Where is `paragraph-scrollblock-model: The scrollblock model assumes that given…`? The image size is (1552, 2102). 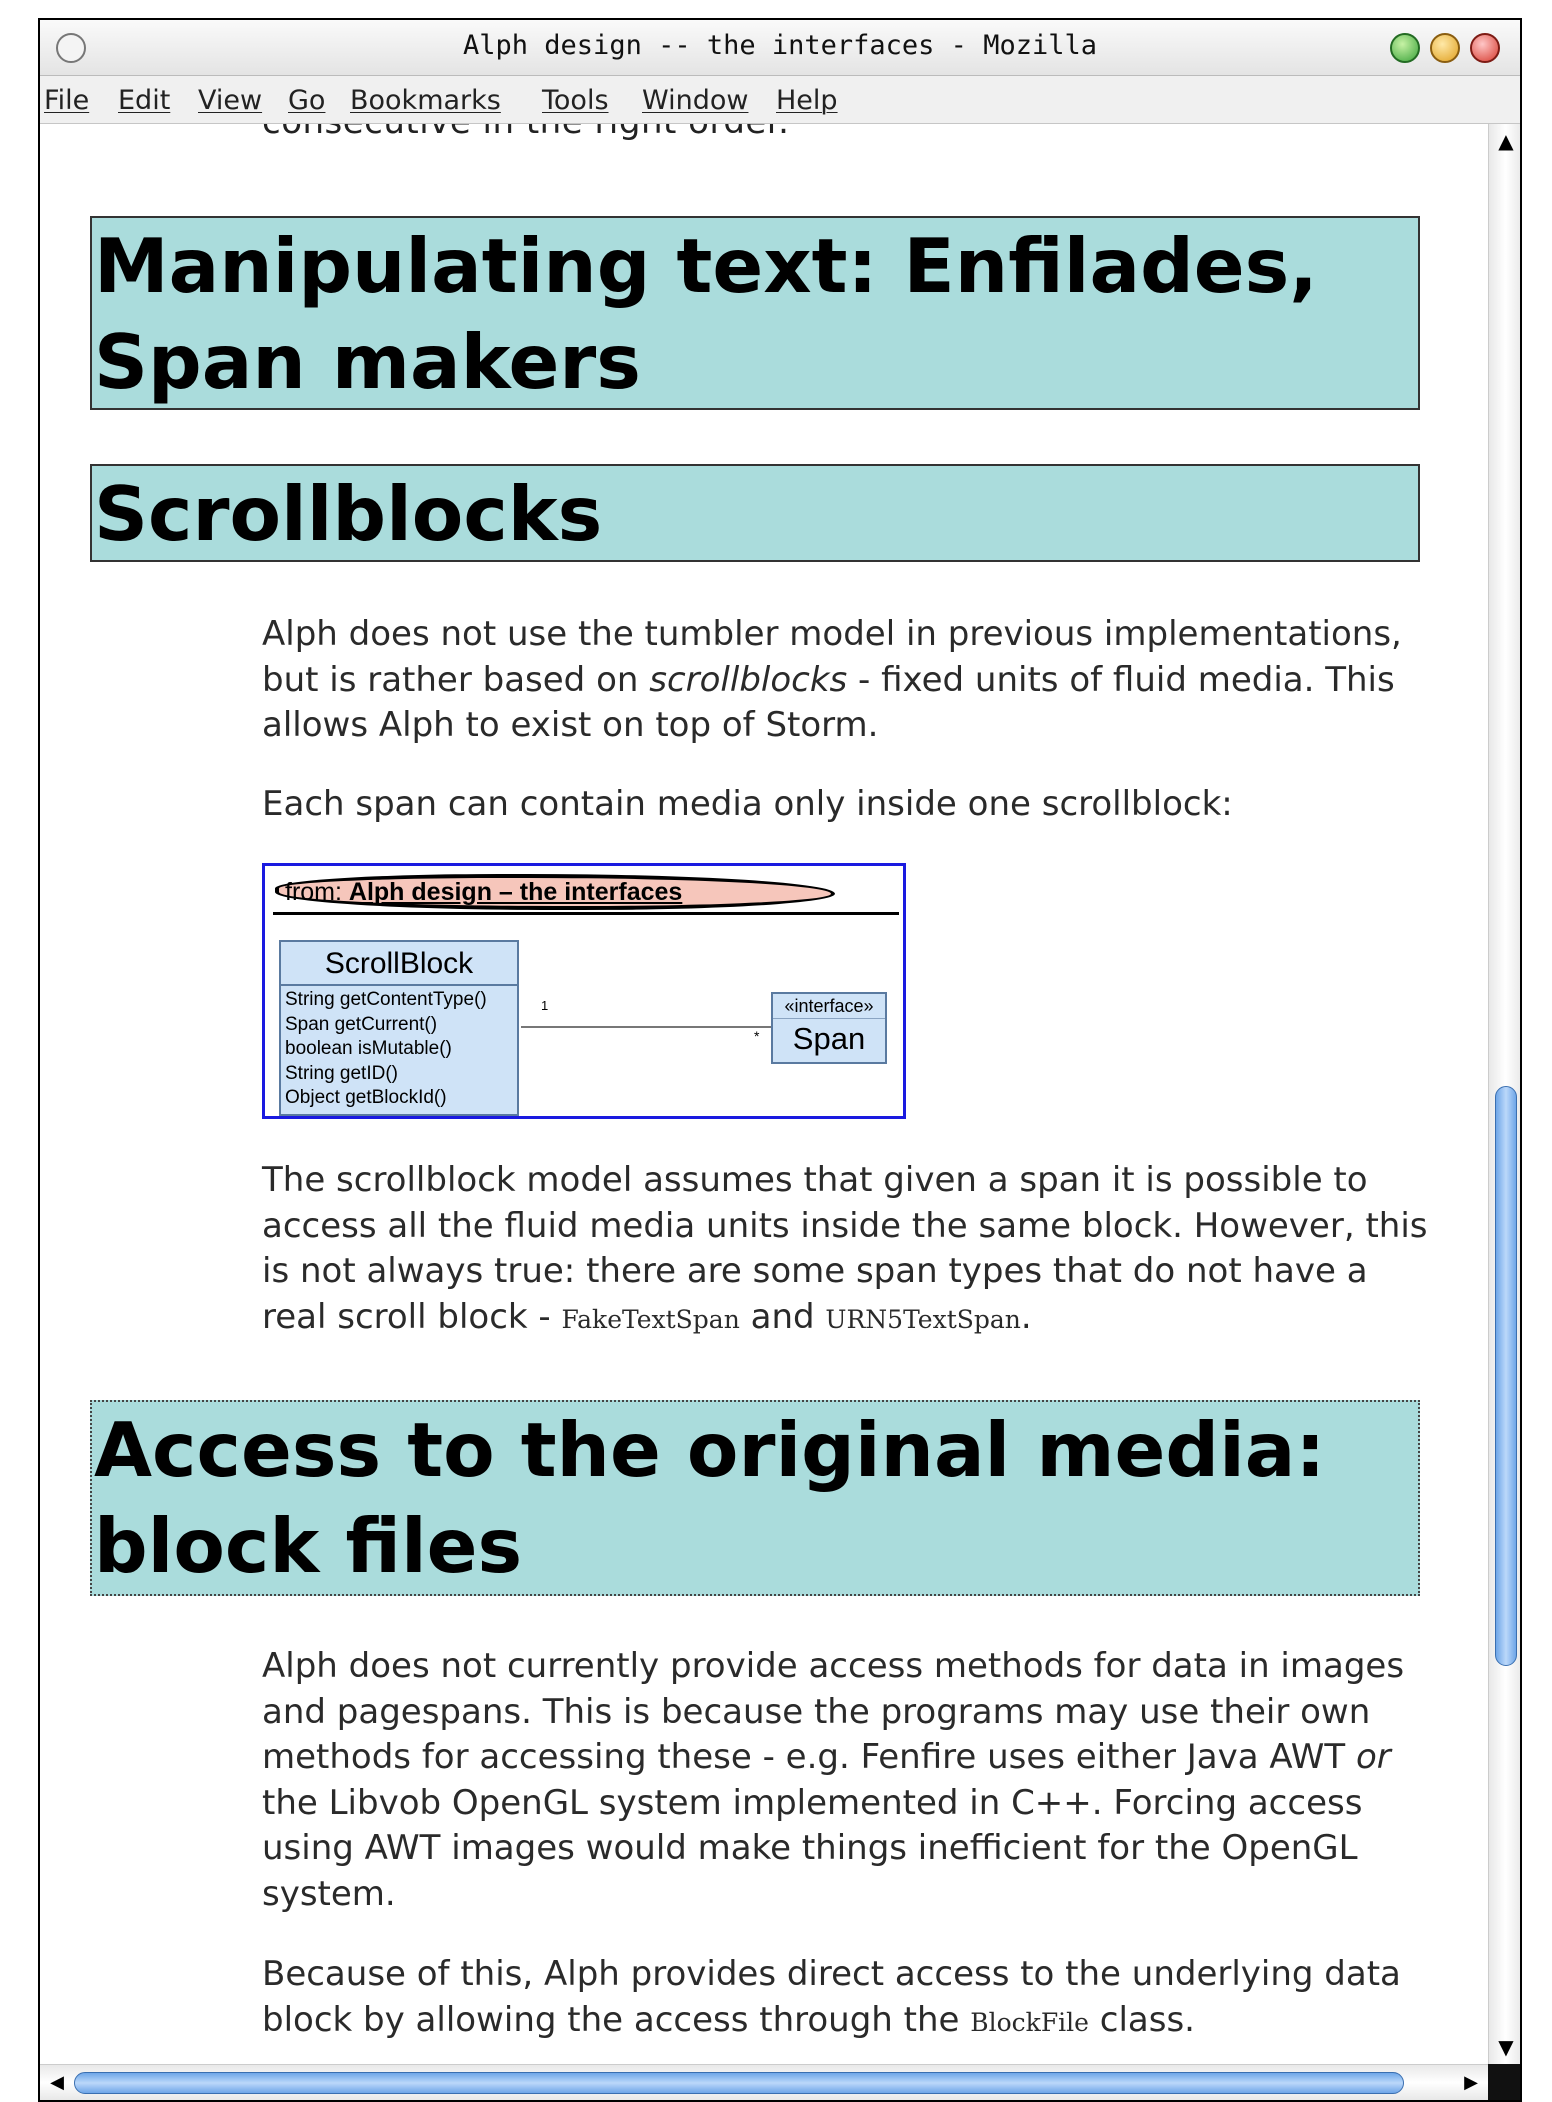 paragraph-scrollblock-model: The scrollblock model assumes that given… is located at coordinates (845, 1248).